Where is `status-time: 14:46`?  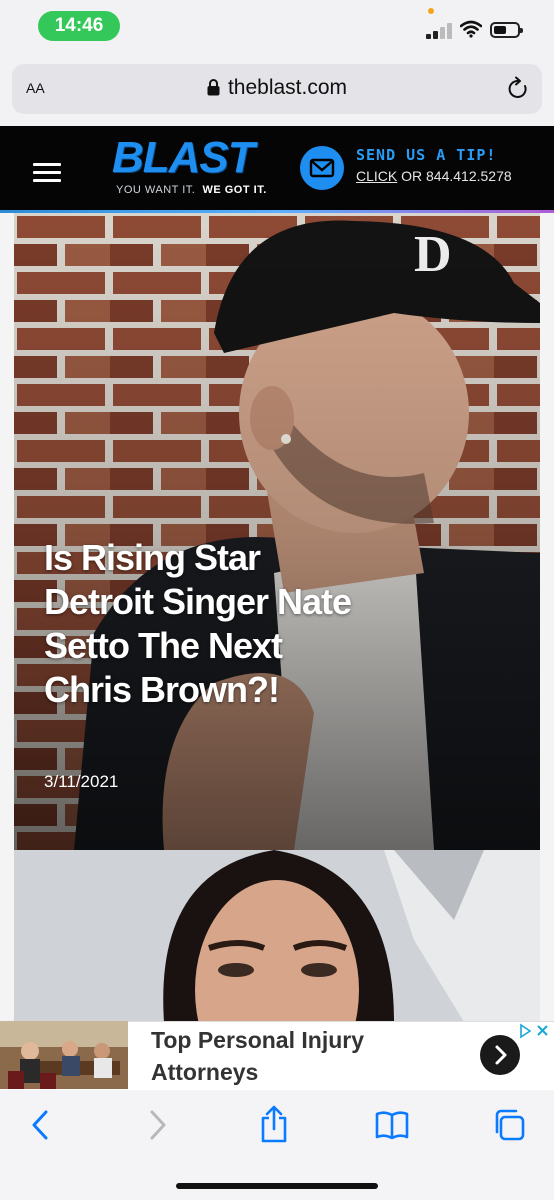
status-time: 14:46 is located at coordinates (79, 26).